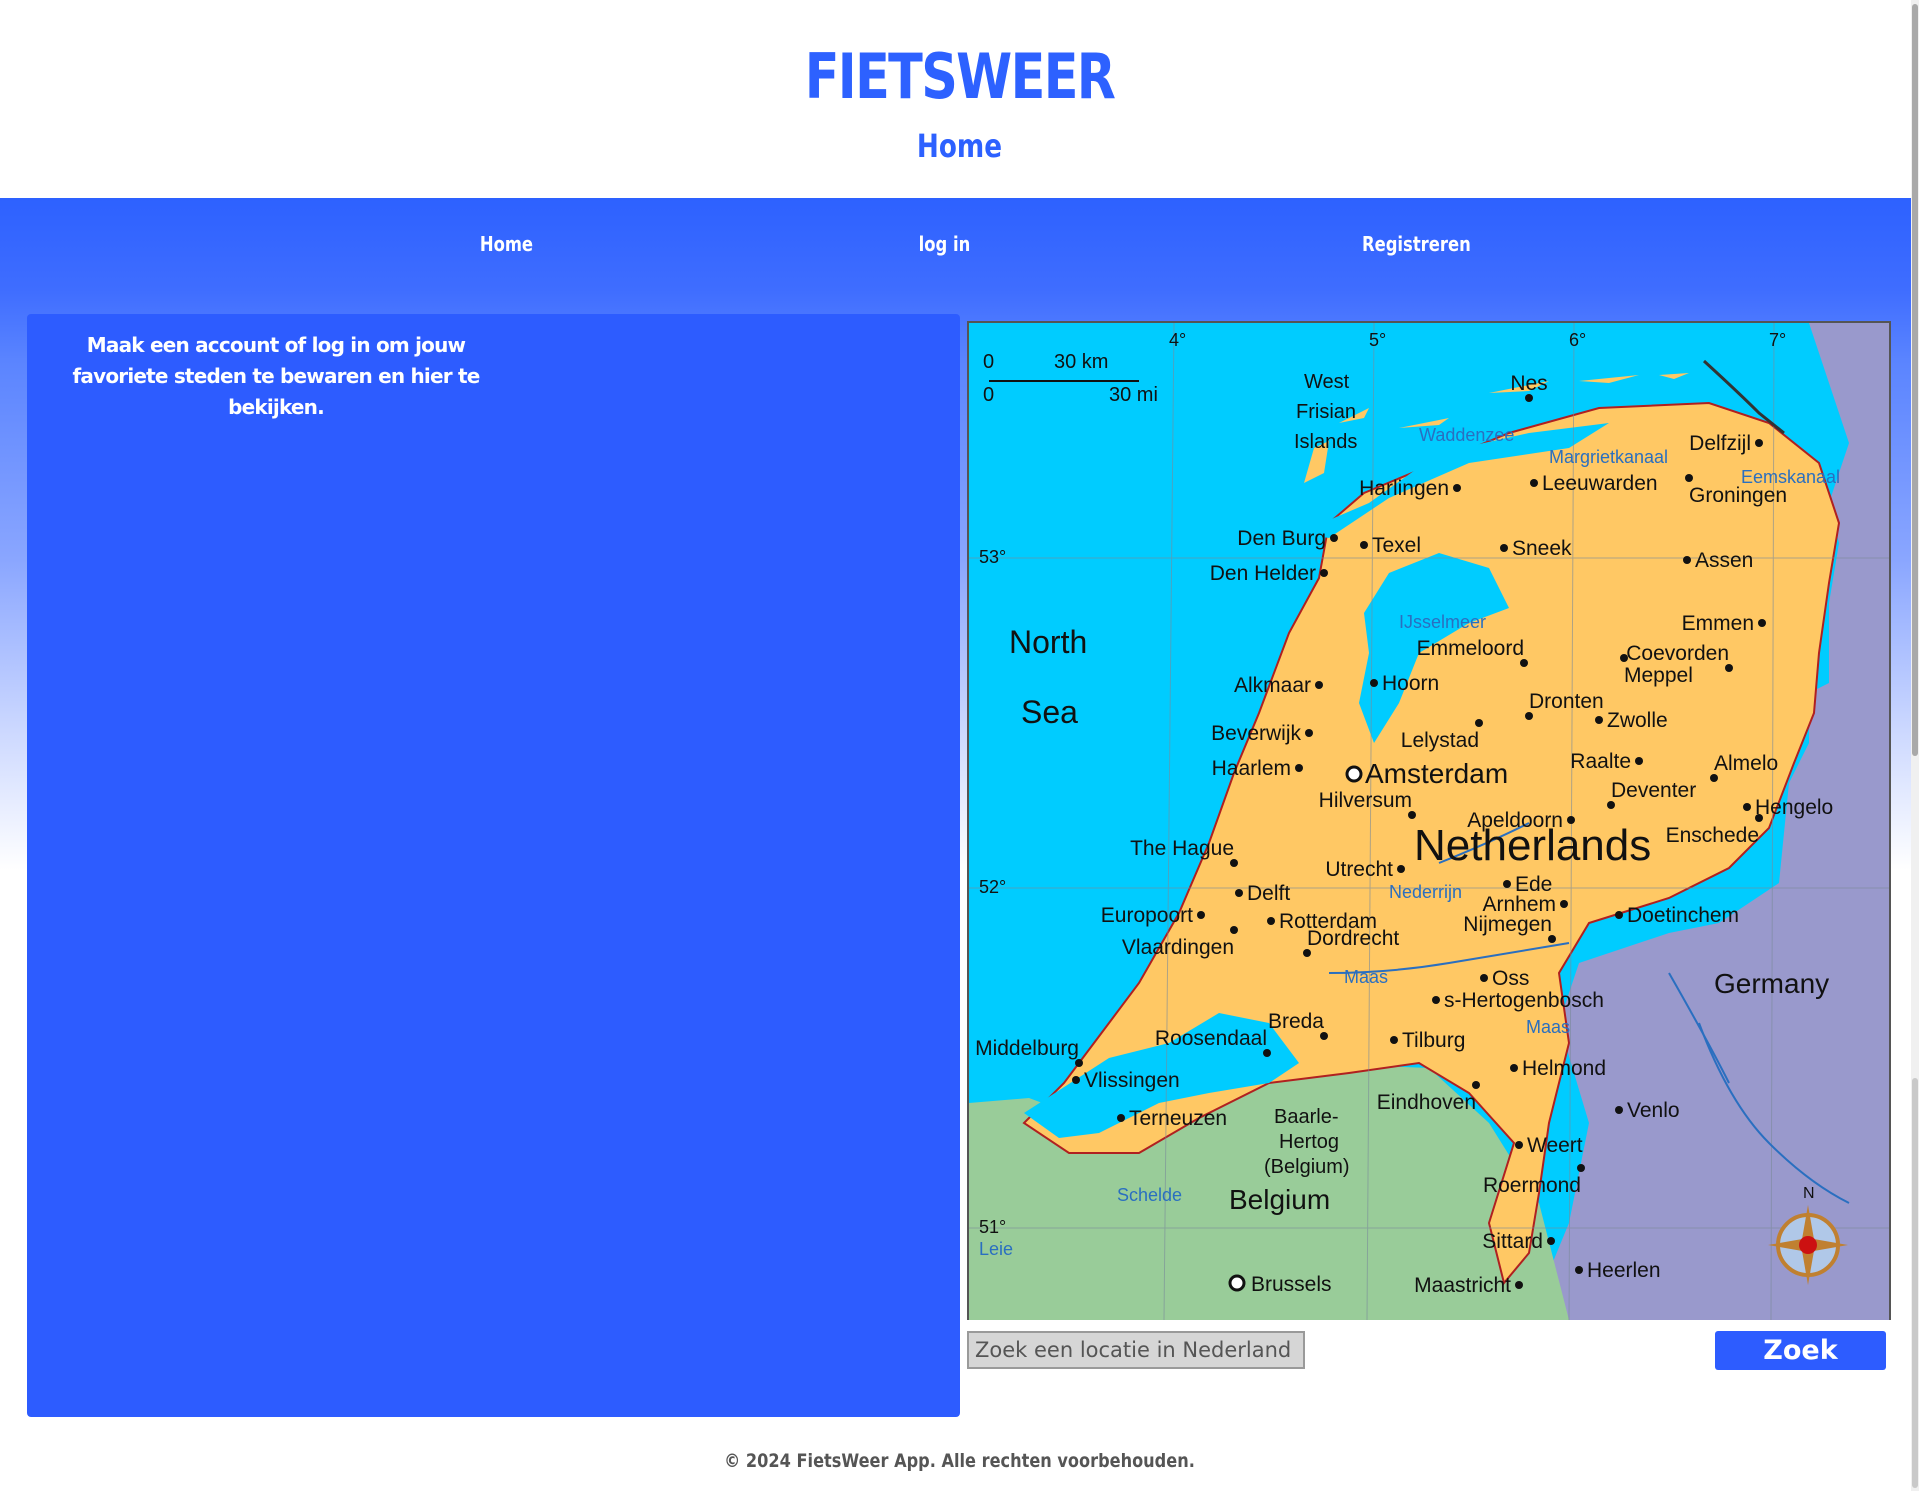 This screenshot has height=1491, width=1919. I want to click on city-label: Hoorn, so click(1410, 683).